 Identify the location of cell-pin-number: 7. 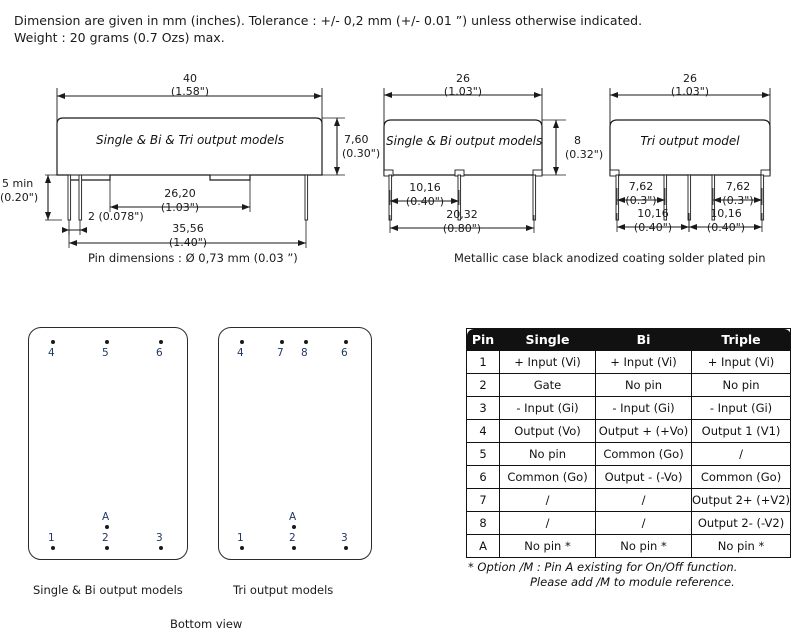
(483, 500).